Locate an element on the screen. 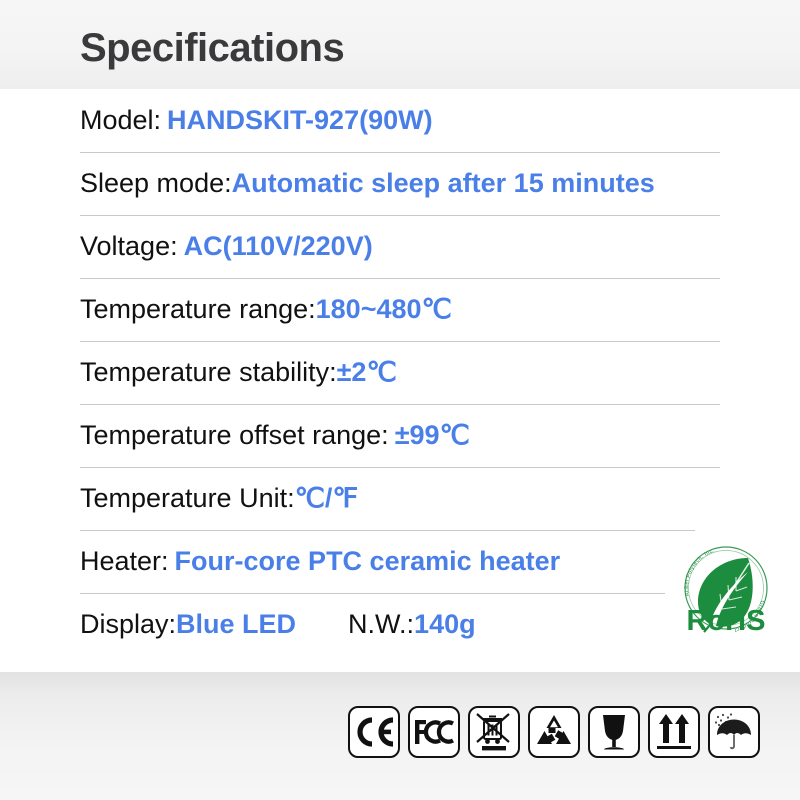  spec-row-voltage: Voltage: AC(110V/220V) is located at coordinates (400, 246).